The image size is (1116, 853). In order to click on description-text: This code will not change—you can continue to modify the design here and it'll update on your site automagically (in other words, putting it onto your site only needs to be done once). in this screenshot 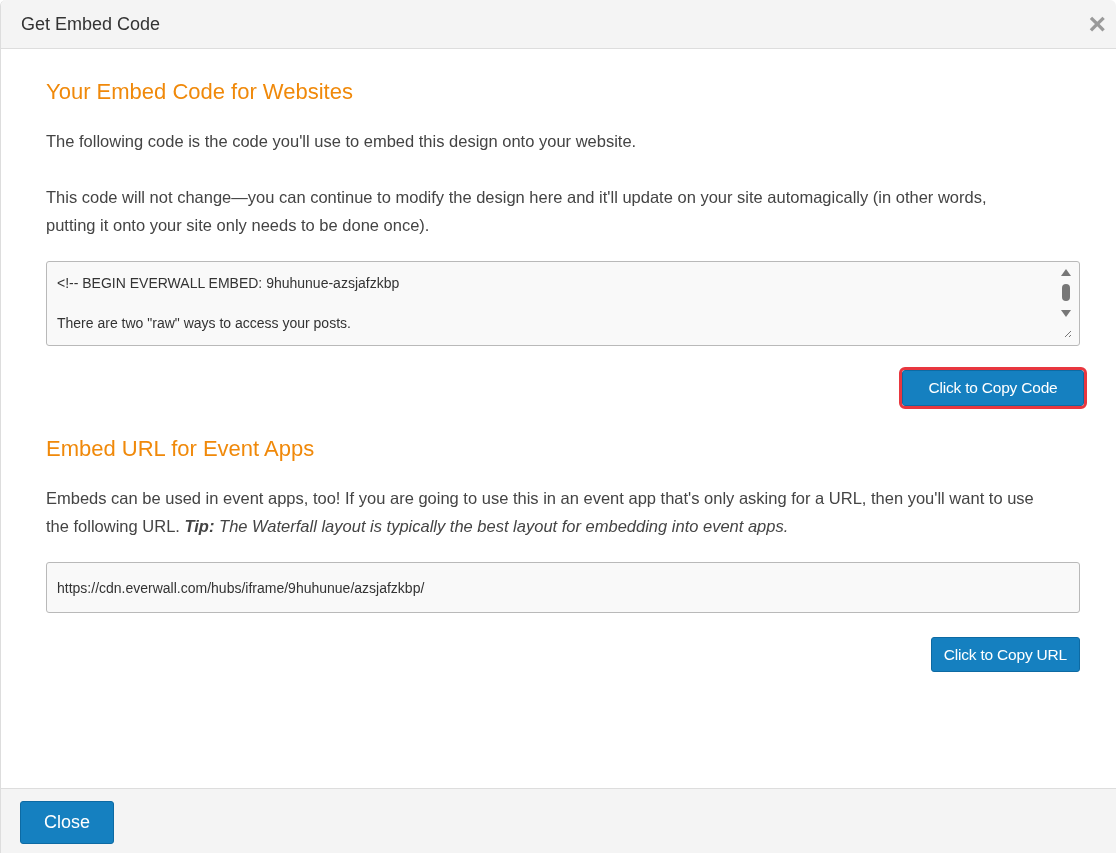, I will do `click(517, 211)`.